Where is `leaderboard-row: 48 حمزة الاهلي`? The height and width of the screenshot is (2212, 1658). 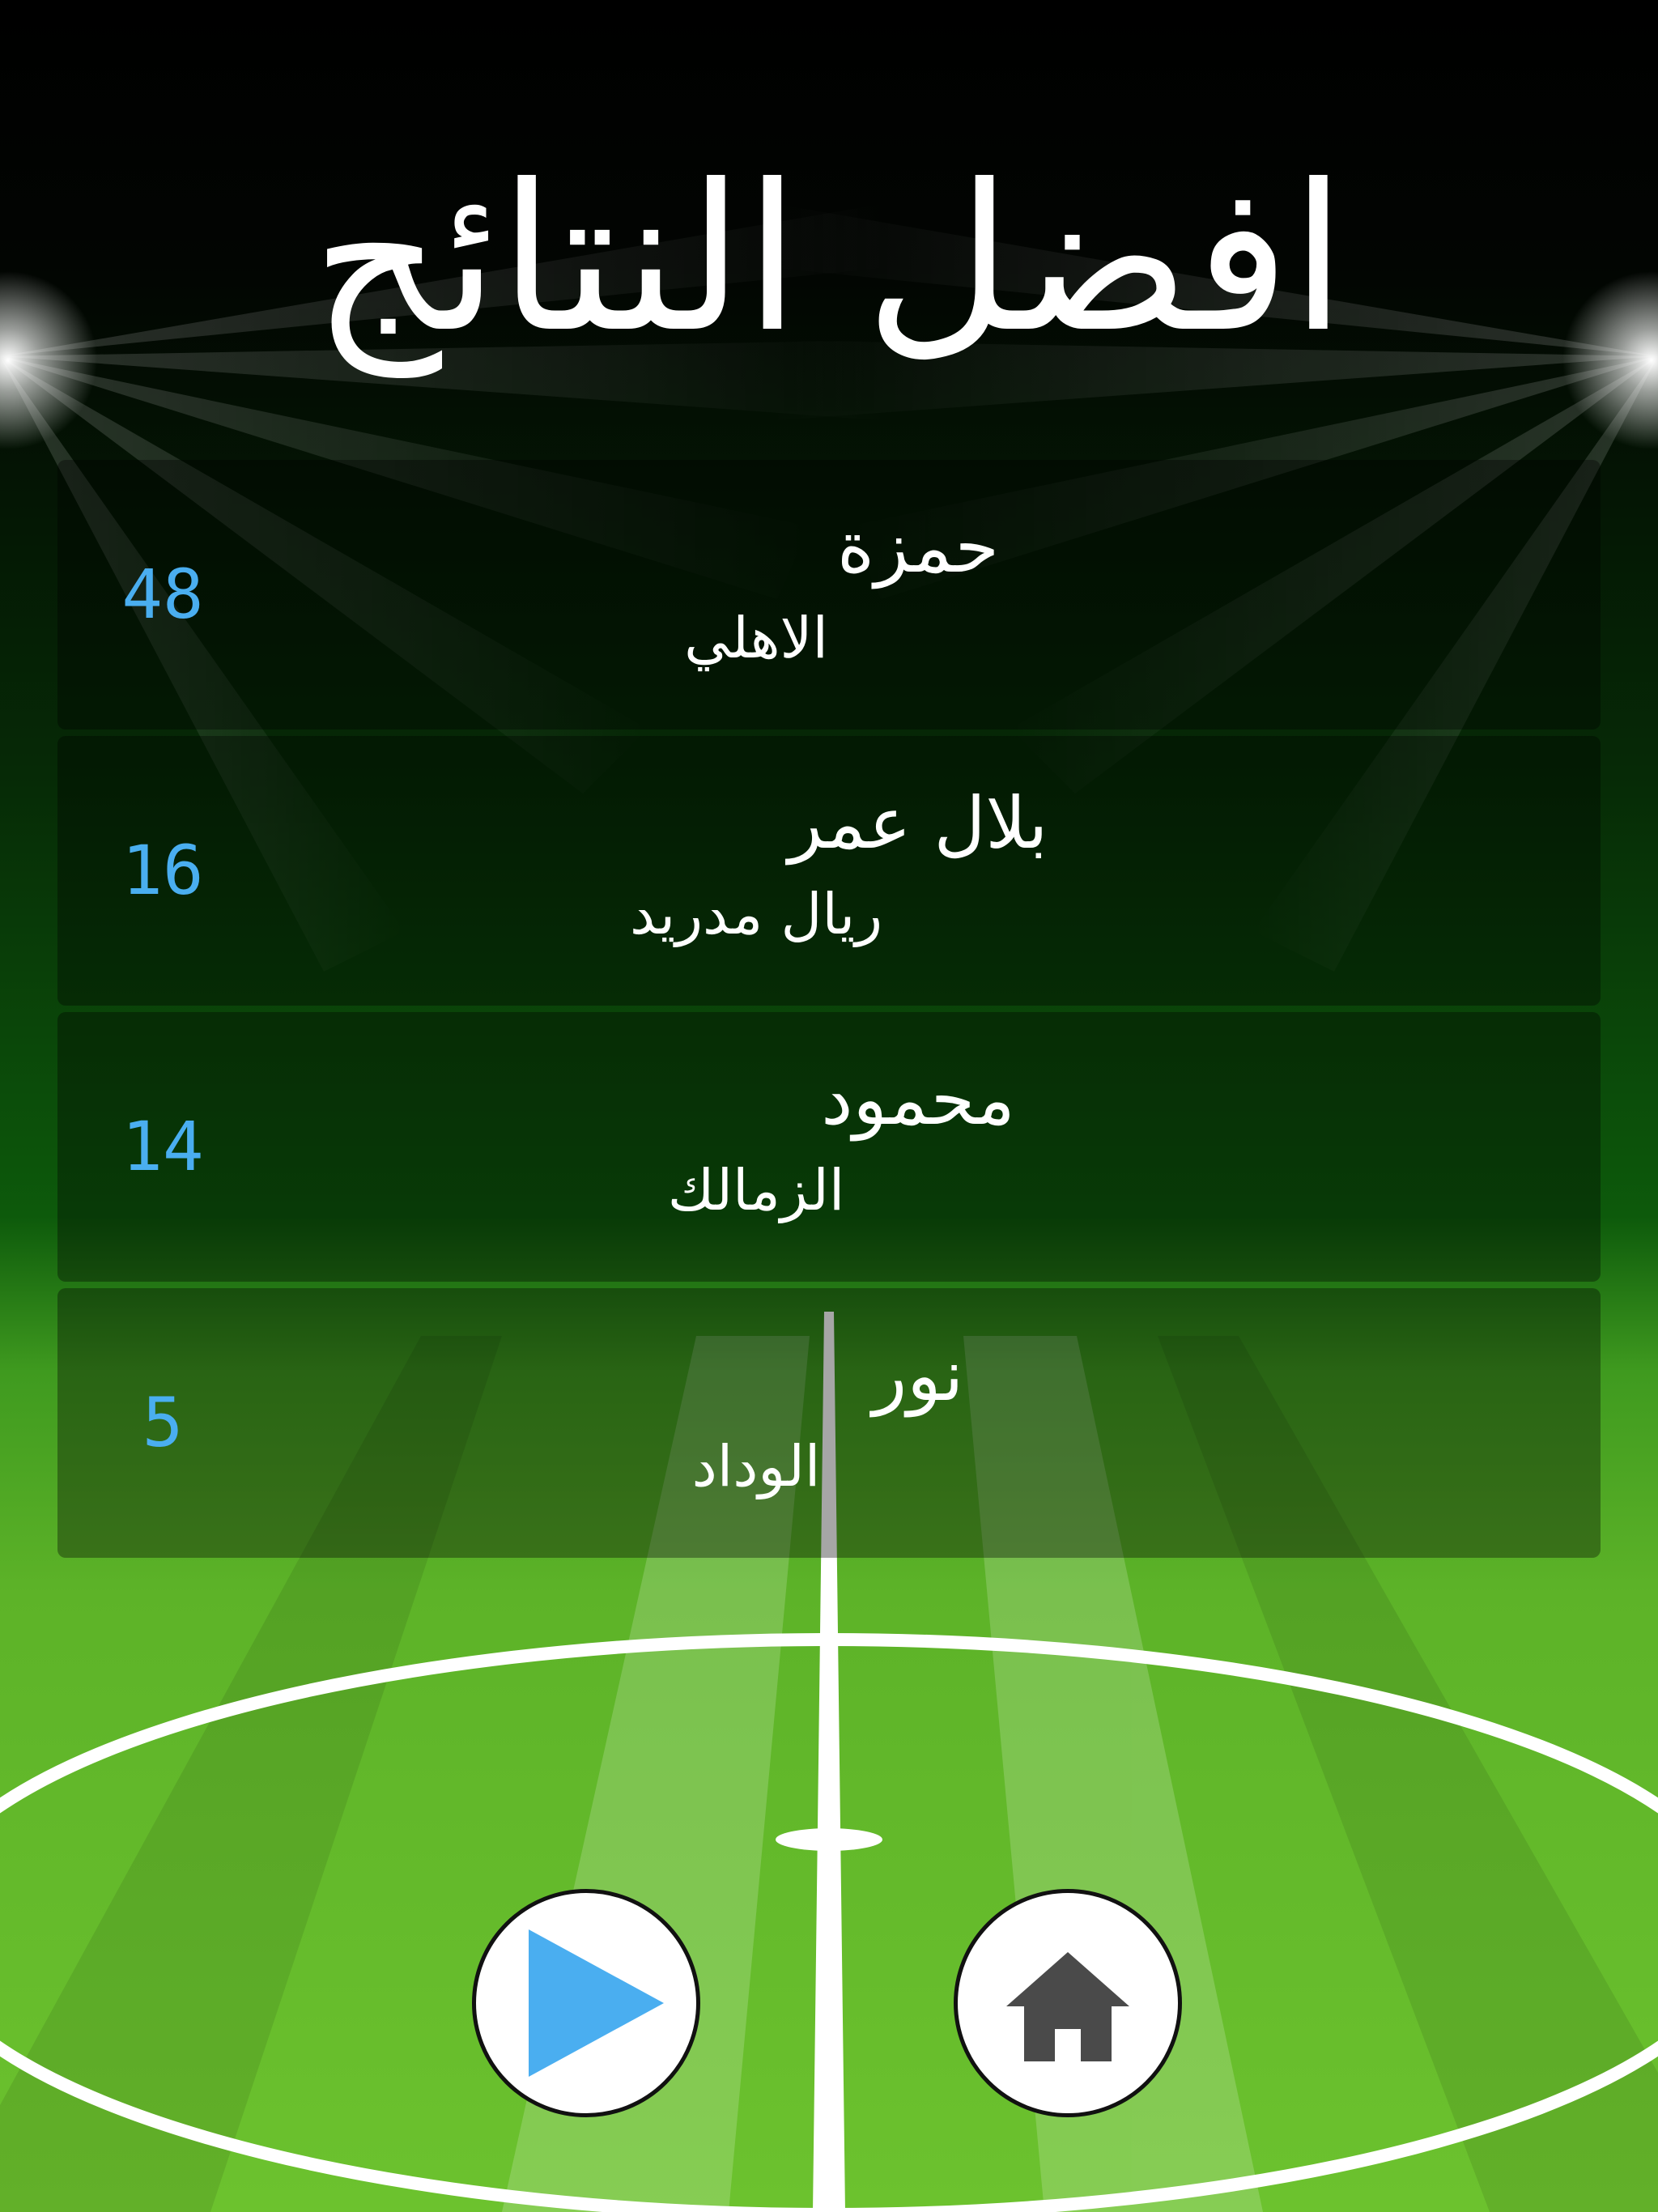
leaderboard-row: 48 حمزة الاهلي is located at coordinates (829, 595).